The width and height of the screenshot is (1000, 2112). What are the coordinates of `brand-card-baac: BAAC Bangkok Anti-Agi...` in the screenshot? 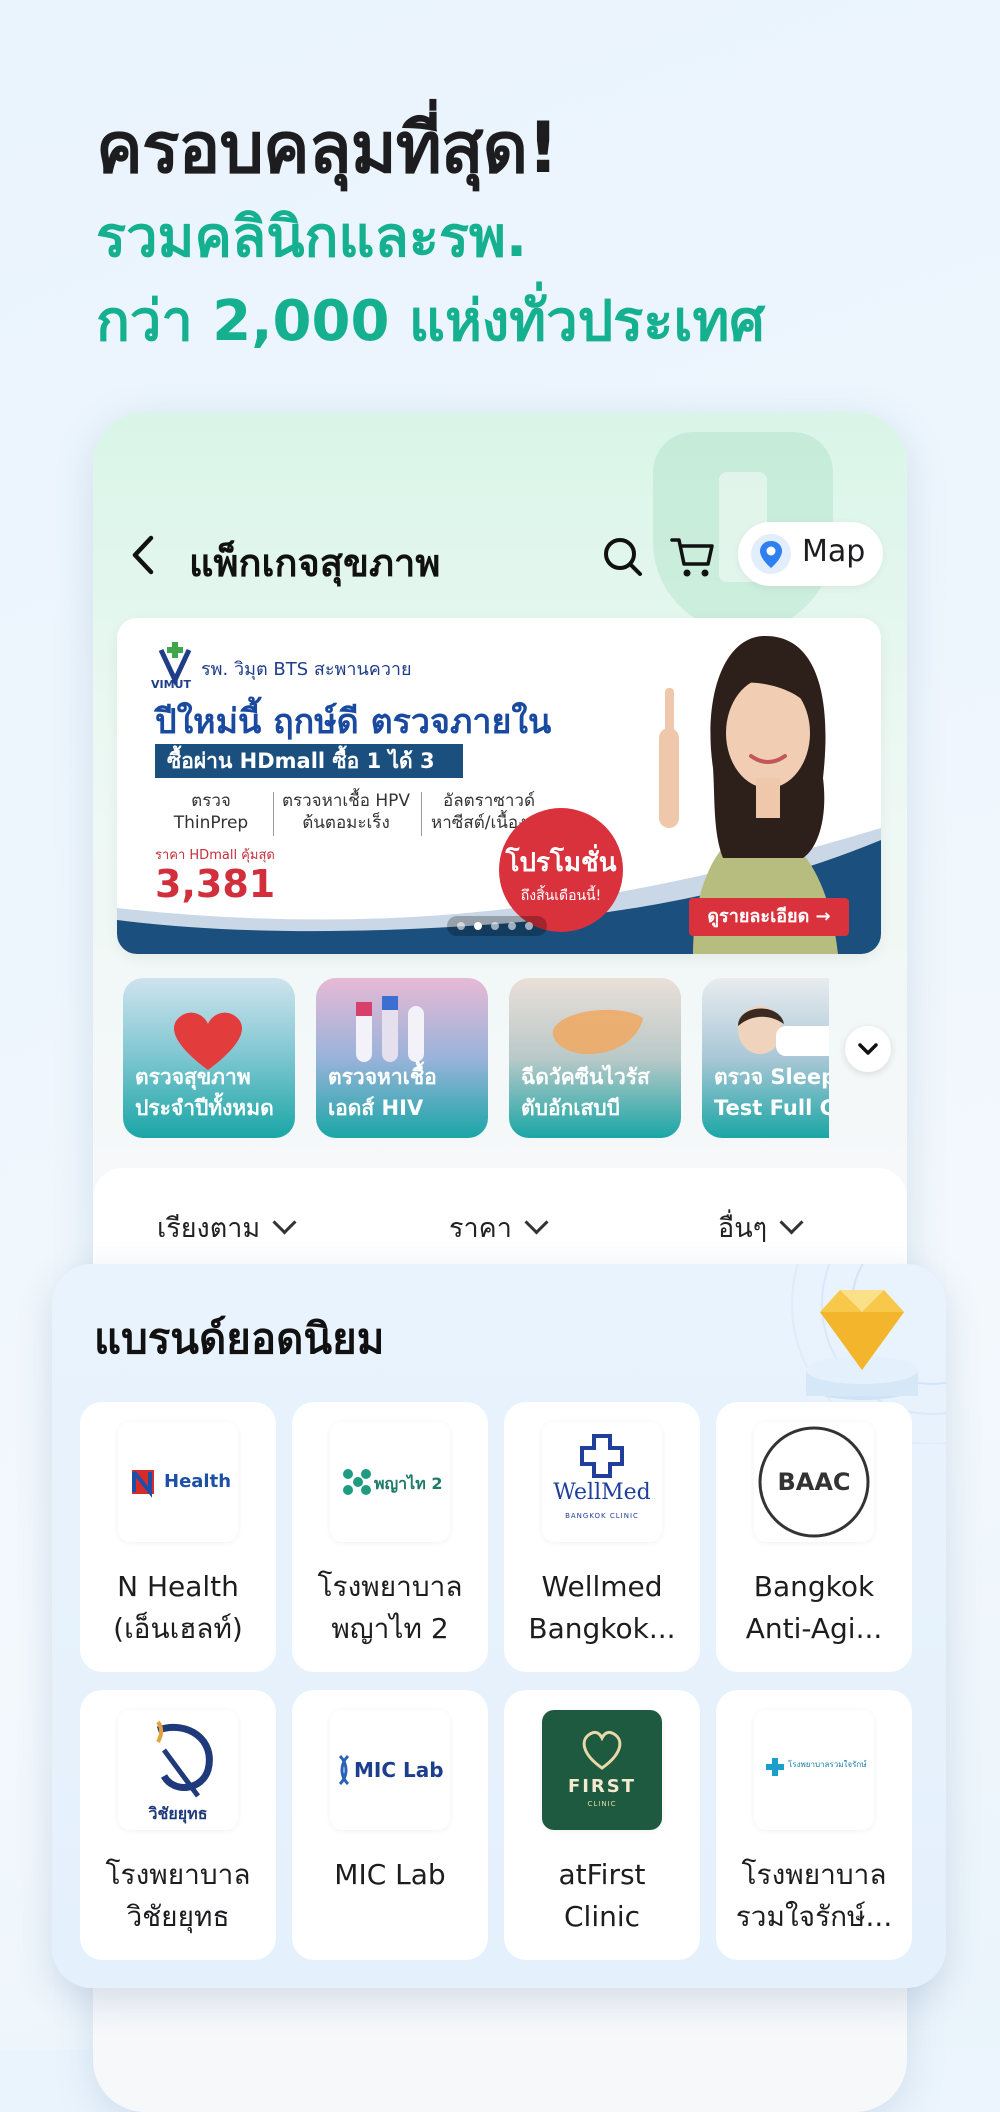 It's located at (814, 1537).